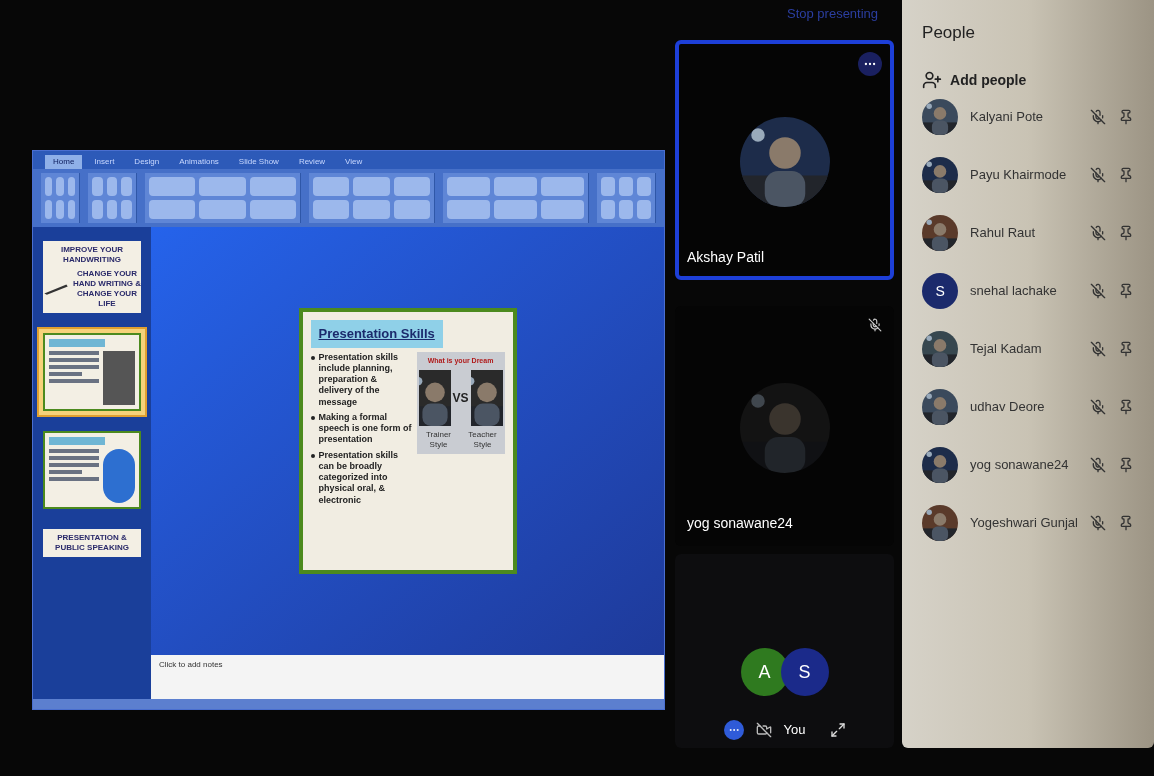  What do you see at coordinates (199, 162) in the screenshot?
I see `ribbon-tab: Animations` at bounding box center [199, 162].